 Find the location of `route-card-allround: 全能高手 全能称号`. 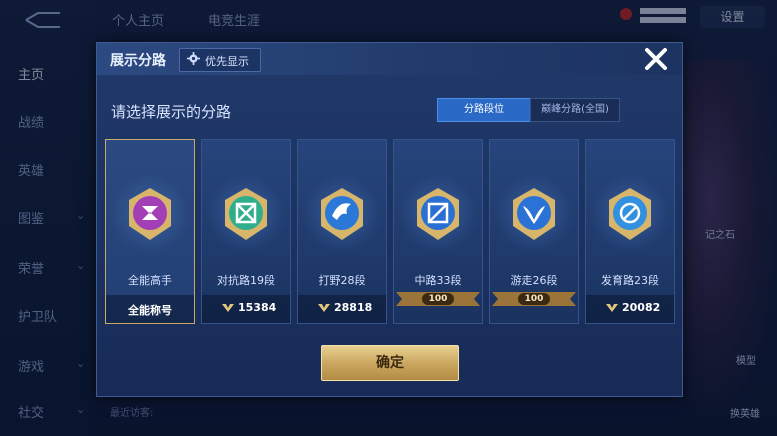

route-card-allround: 全能高手 全能称号 is located at coordinates (150, 231).